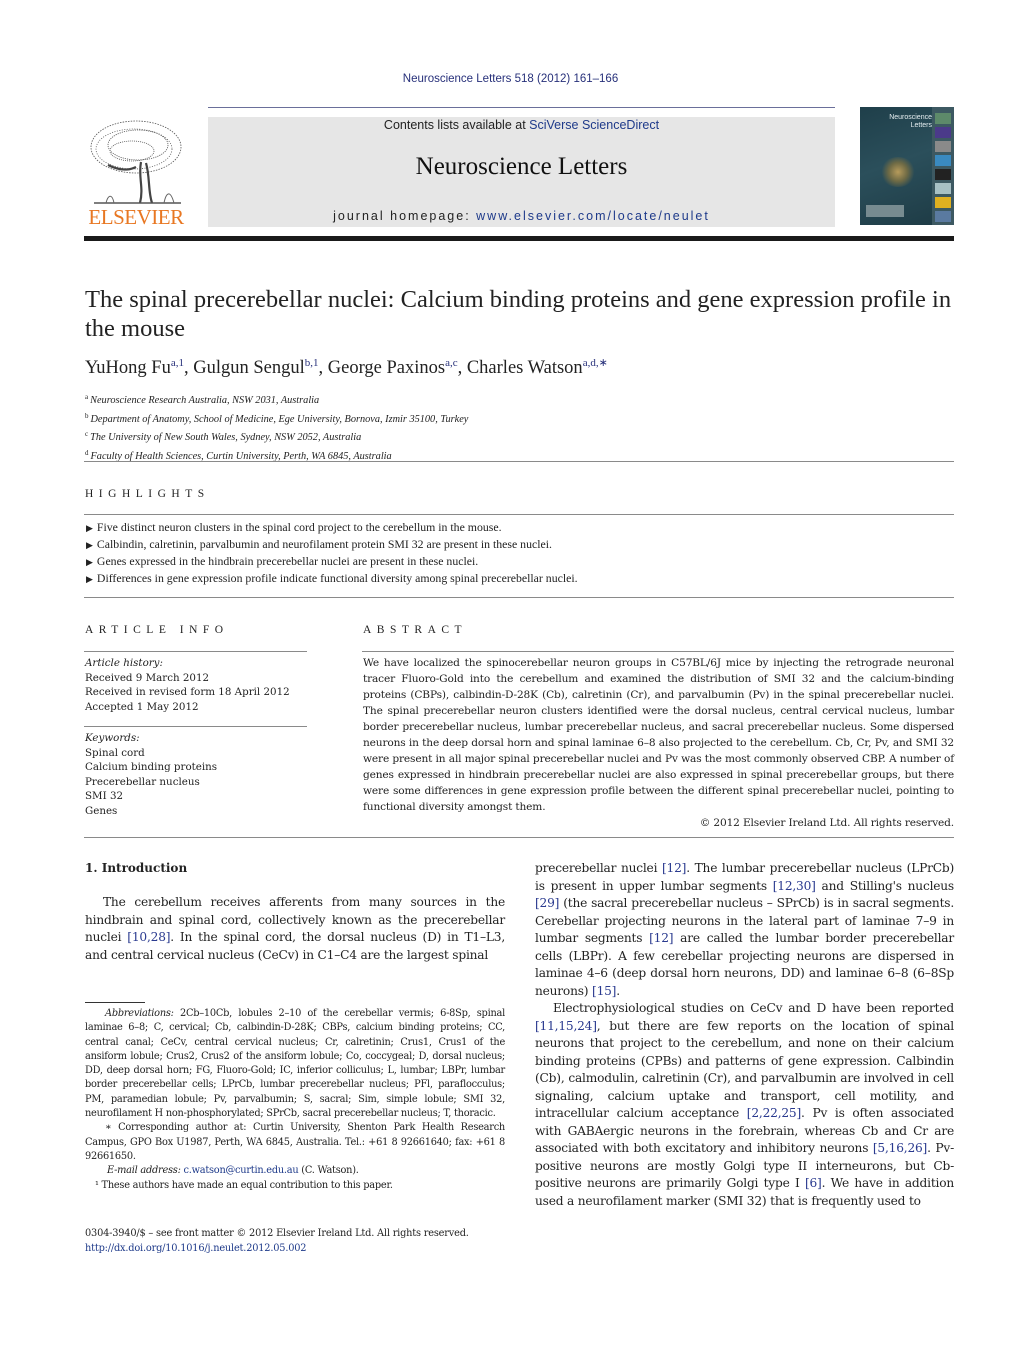 The height and width of the screenshot is (1351, 1021). What do you see at coordinates (136, 173) in the screenshot?
I see `elsevier-logo: ELSEVIER` at bounding box center [136, 173].